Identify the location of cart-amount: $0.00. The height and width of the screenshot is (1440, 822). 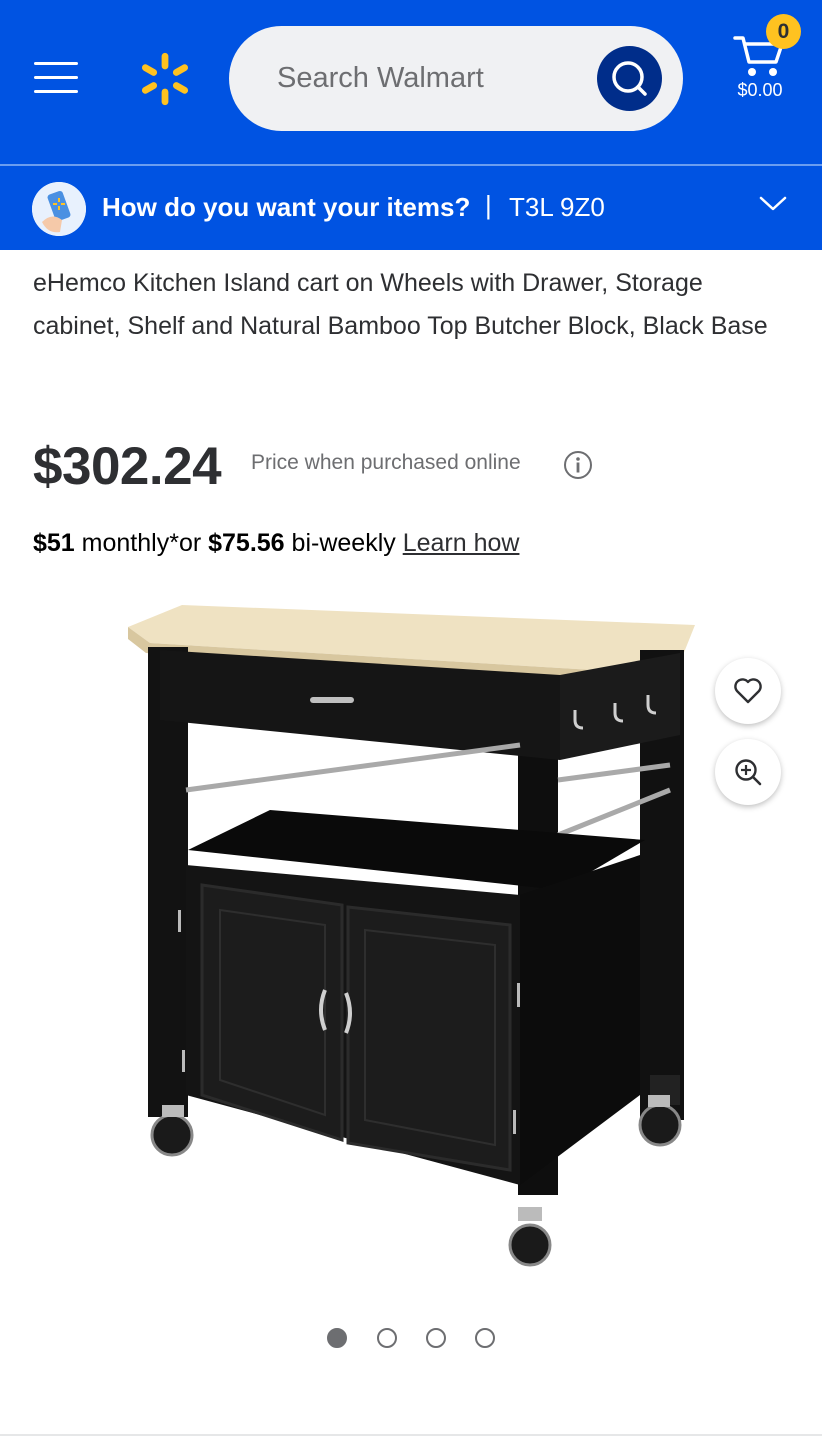
(760, 90).